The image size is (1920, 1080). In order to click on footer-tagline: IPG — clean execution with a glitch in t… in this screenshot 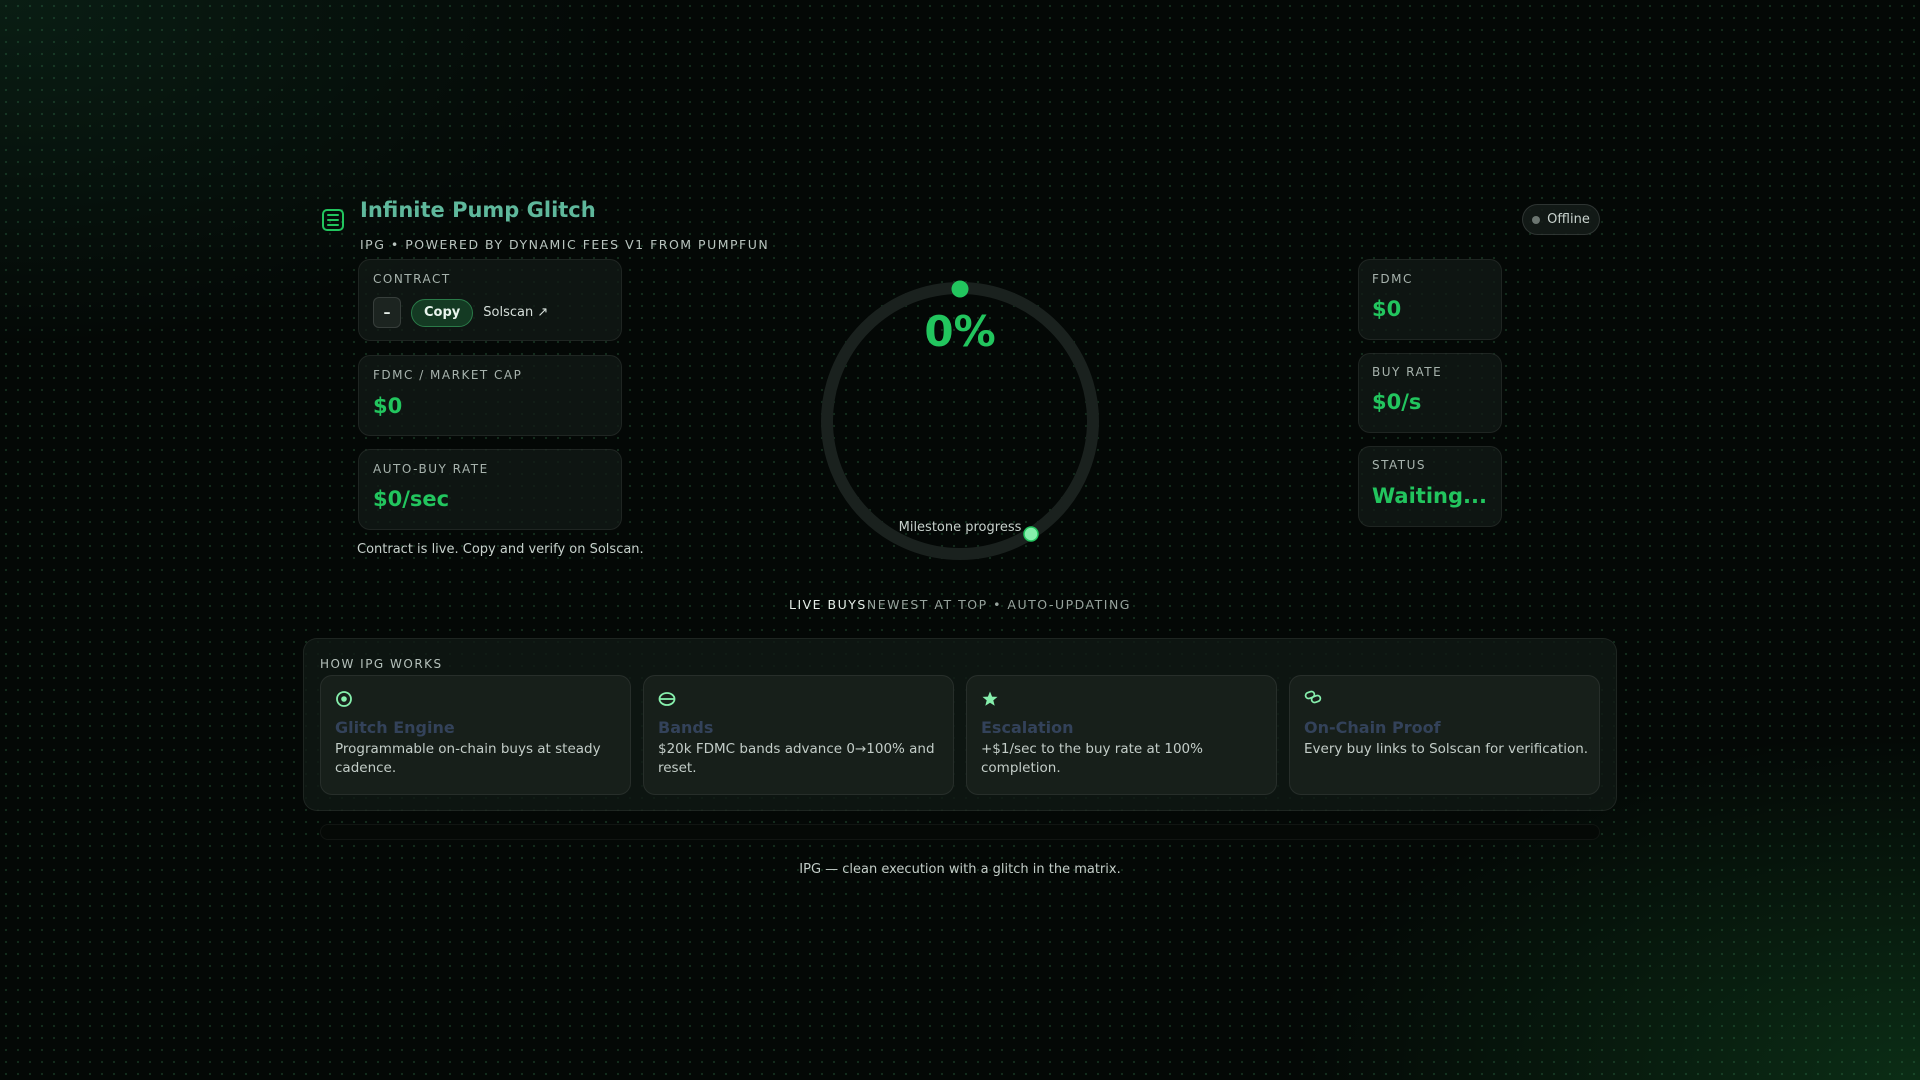, I will do `click(960, 869)`.